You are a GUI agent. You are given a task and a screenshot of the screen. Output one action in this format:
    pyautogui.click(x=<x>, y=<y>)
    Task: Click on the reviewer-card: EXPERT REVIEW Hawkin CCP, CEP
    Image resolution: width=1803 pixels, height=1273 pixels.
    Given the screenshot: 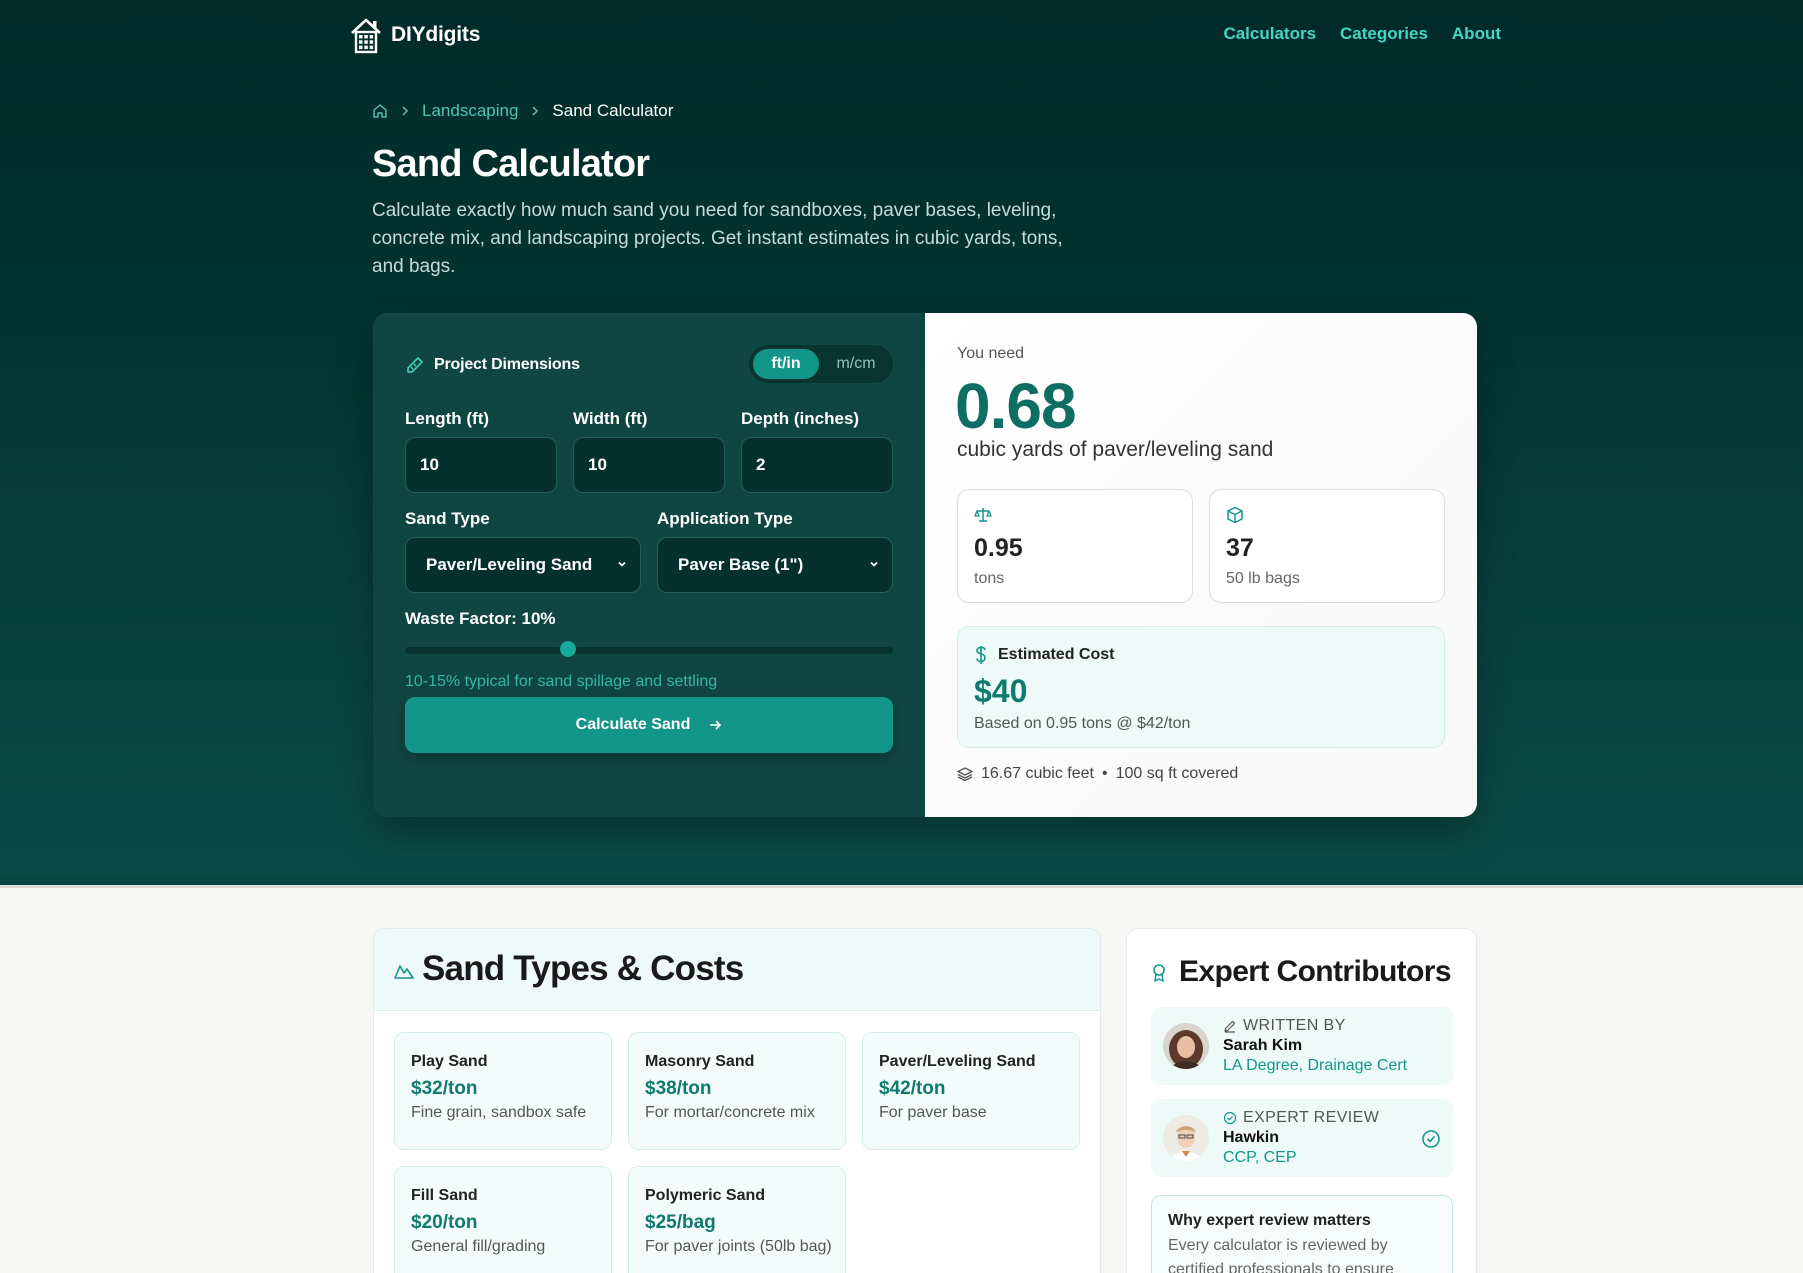 What is the action you would take?
    pyautogui.click(x=1302, y=1138)
    